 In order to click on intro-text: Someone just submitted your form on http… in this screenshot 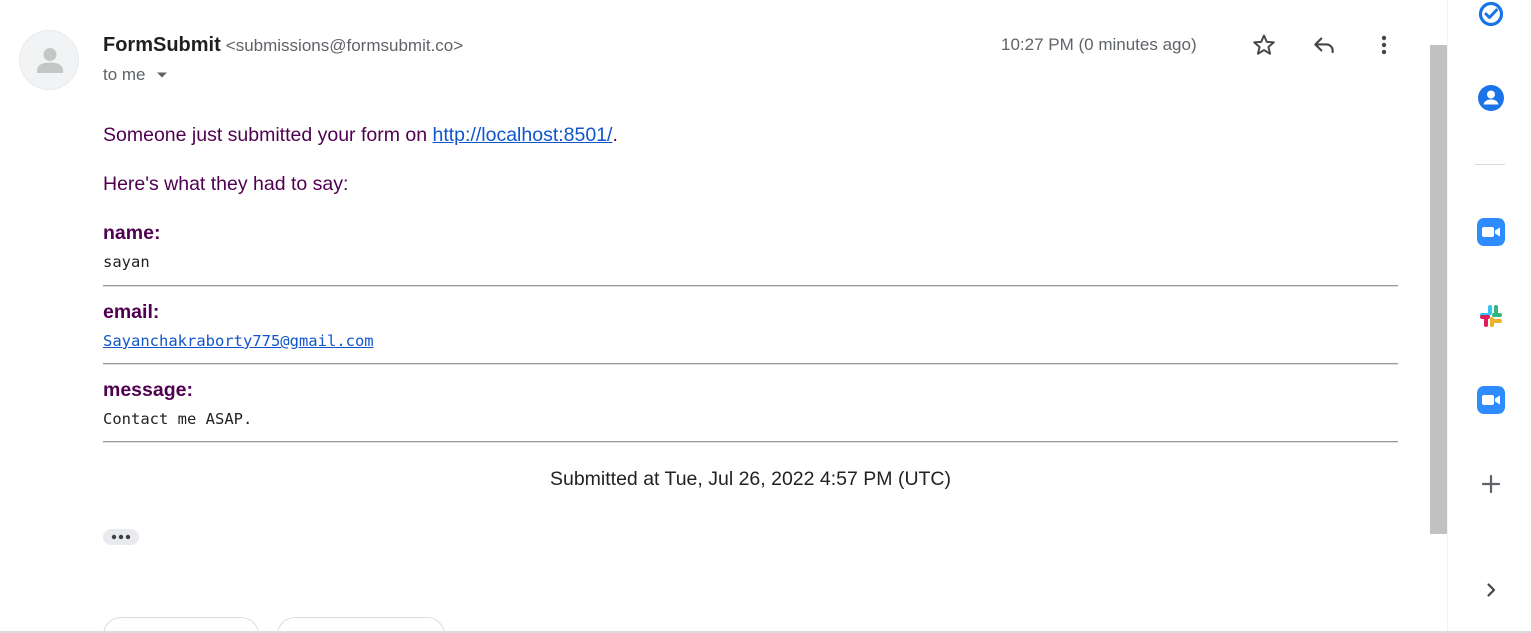, I will do `click(360, 135)`.